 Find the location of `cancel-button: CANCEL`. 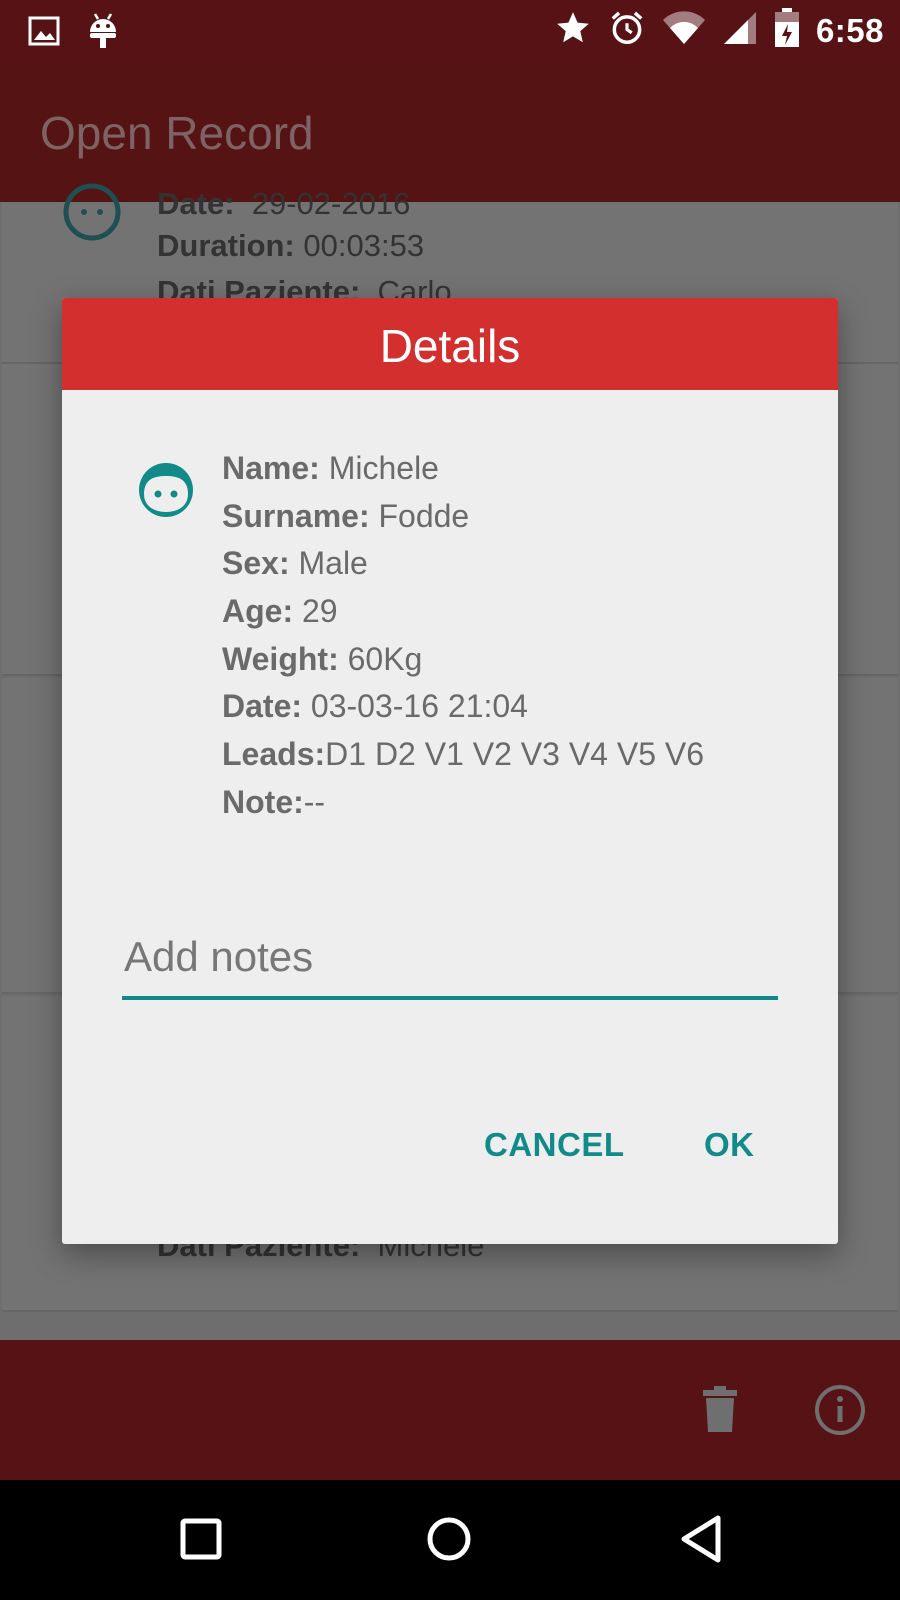

cancel-button: CANCEL is located at coordinates (554, 1145).